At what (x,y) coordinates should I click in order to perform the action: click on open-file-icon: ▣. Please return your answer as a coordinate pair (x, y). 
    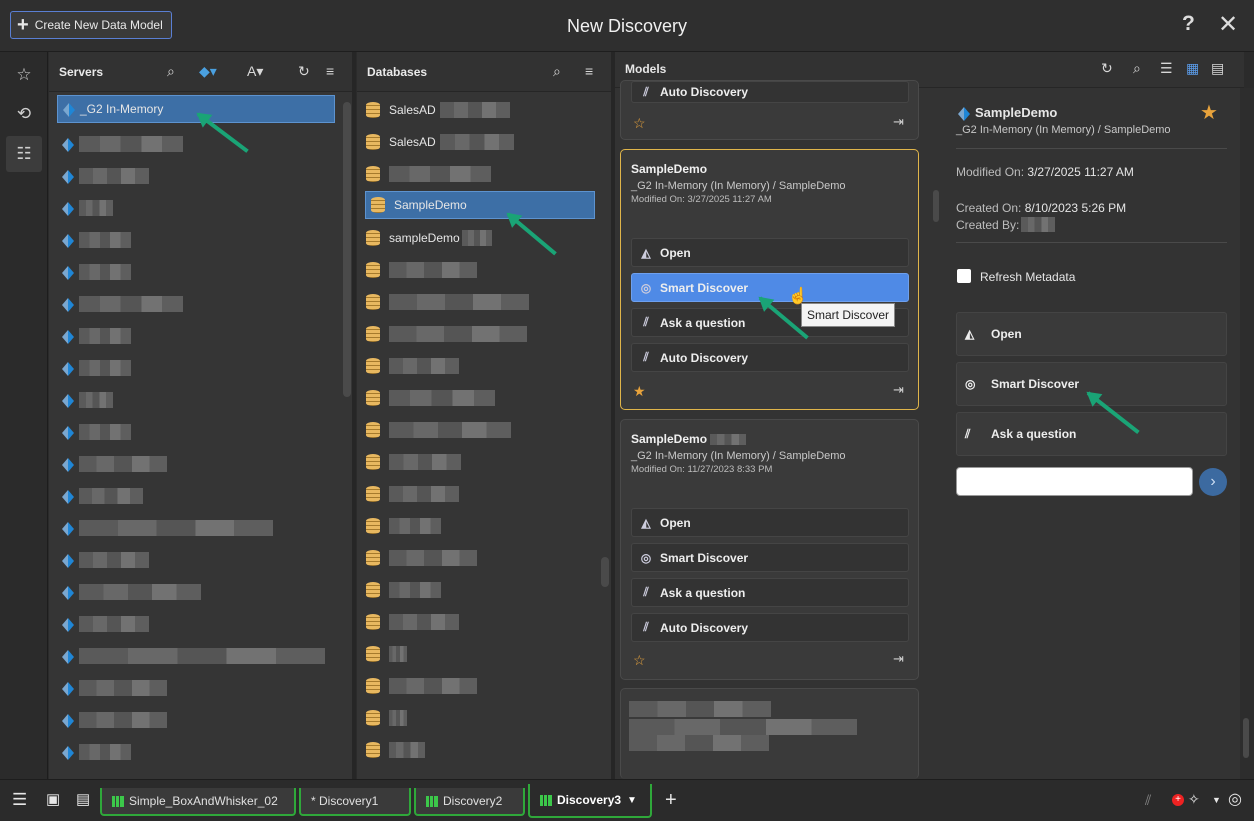
    Looking at the image, I should click on (53, 799).